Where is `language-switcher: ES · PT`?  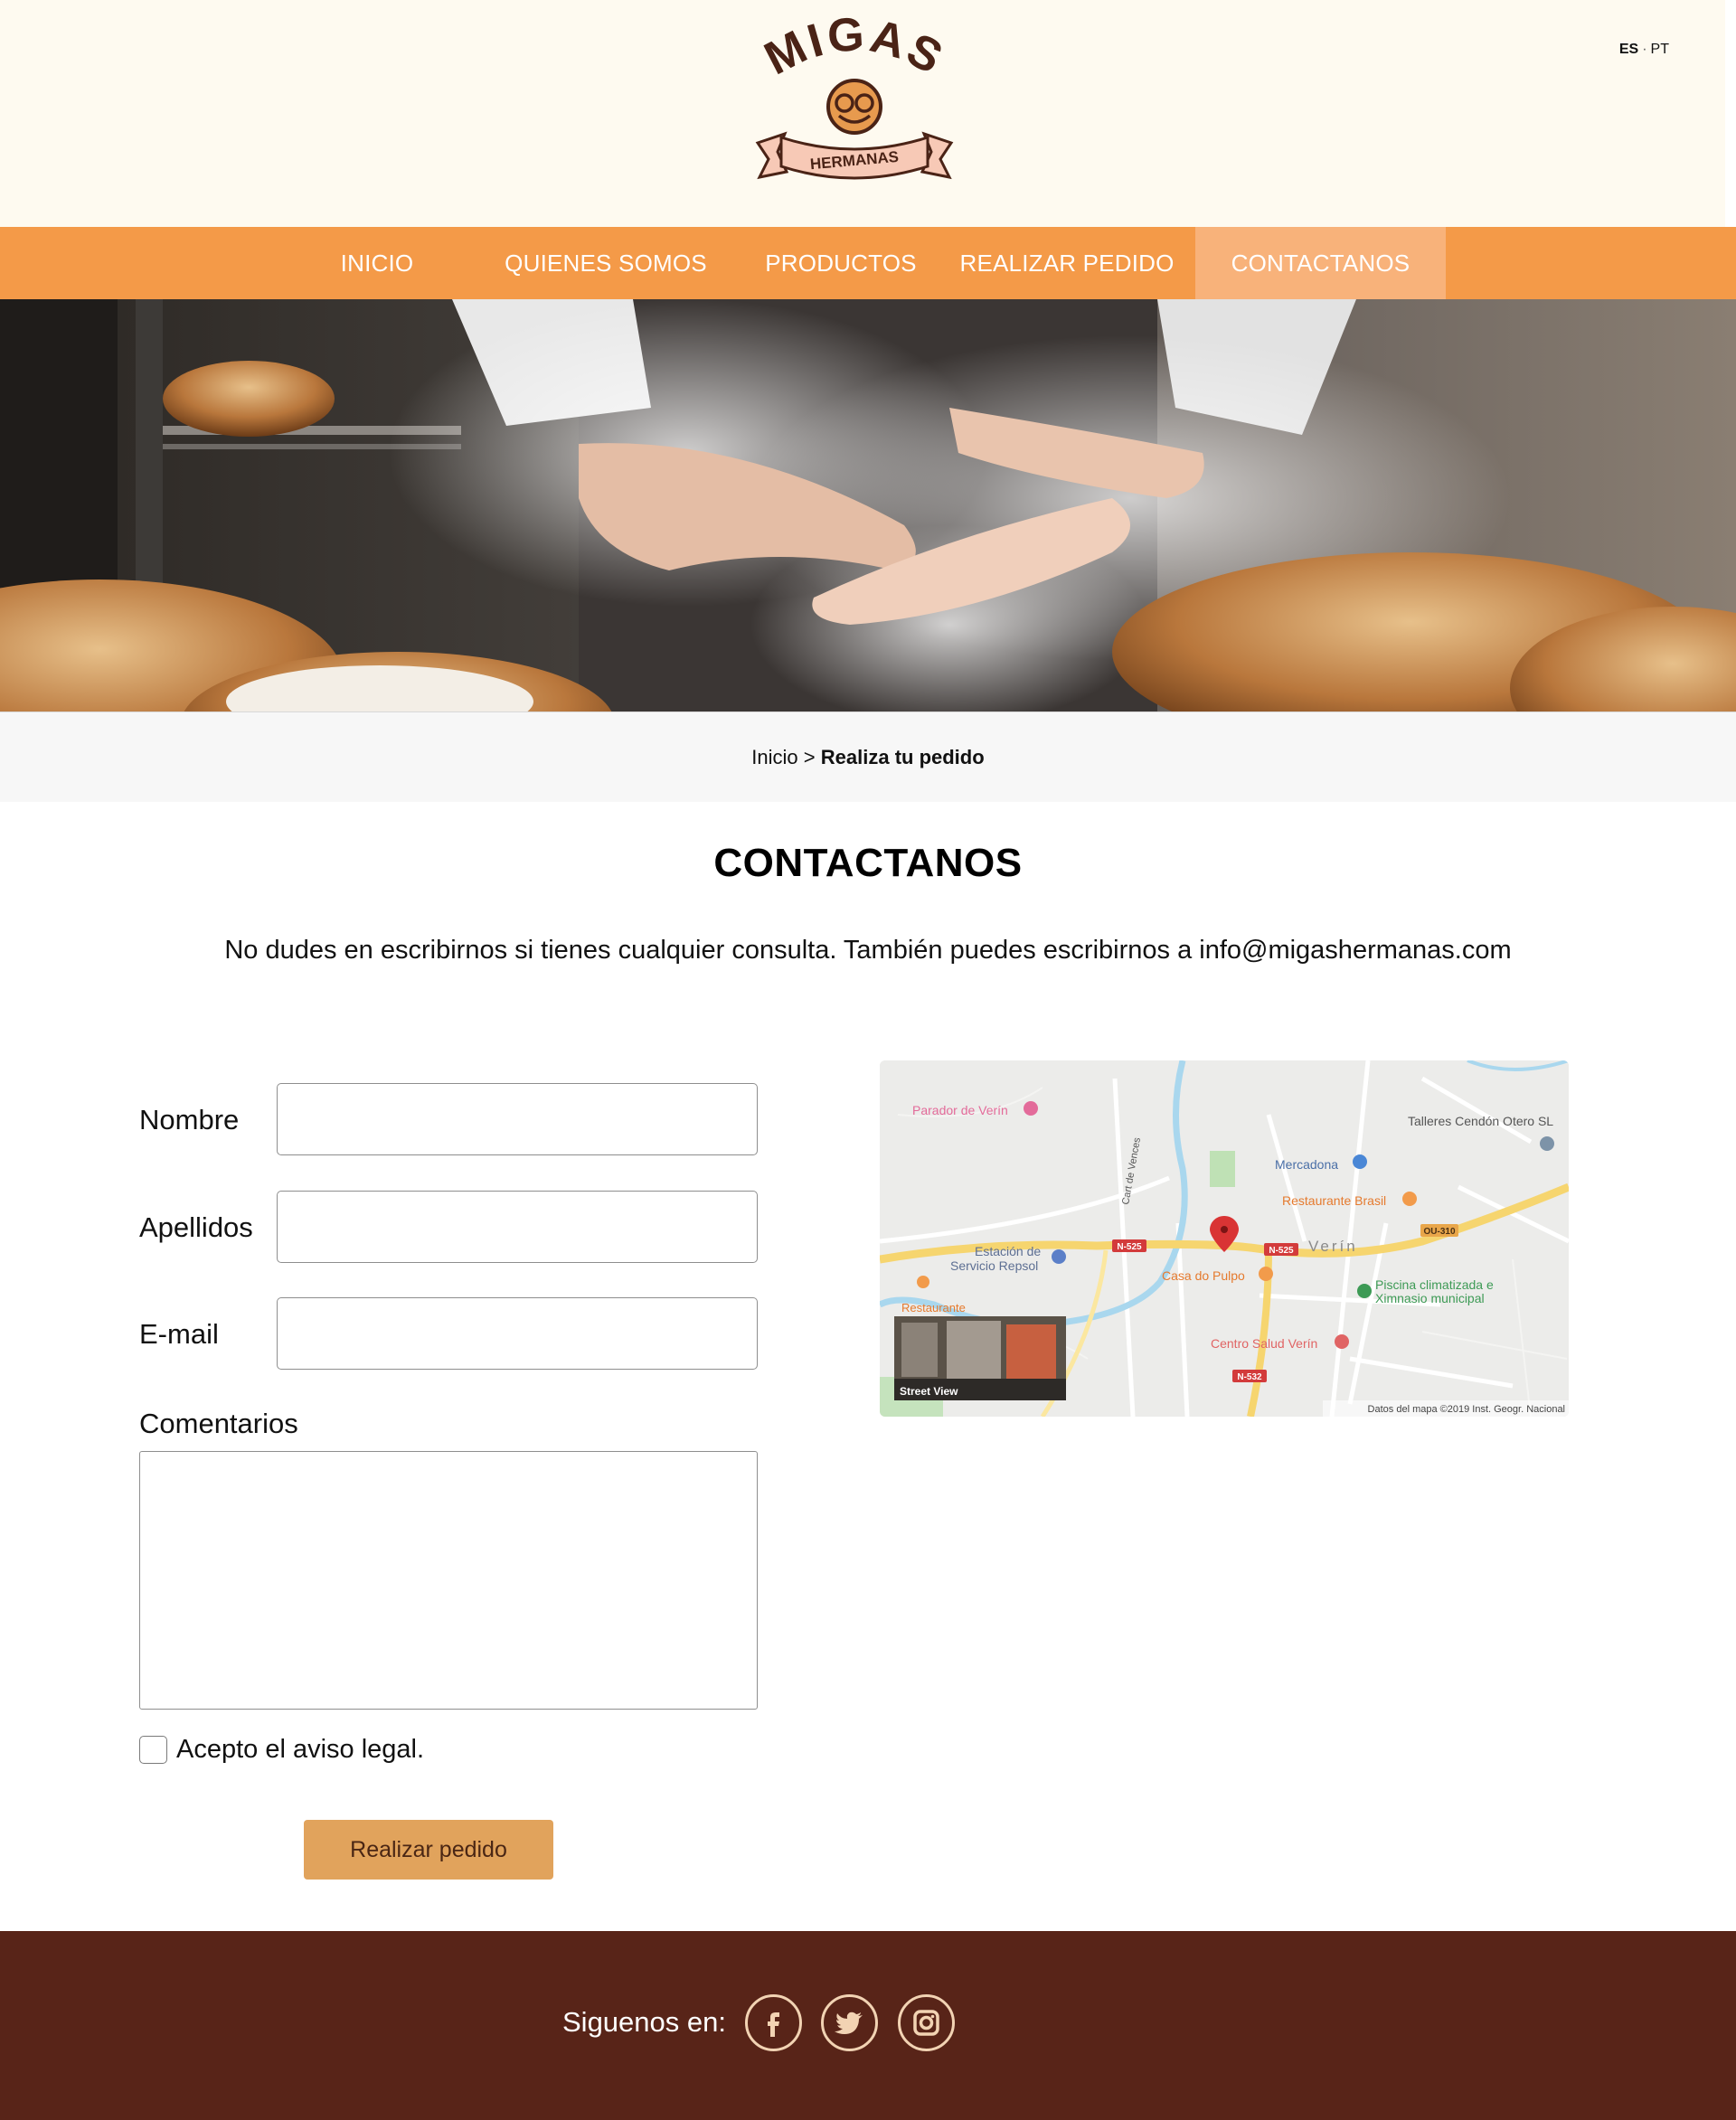 language-switcher: ES · PT is located at coordinates (1644, 50).